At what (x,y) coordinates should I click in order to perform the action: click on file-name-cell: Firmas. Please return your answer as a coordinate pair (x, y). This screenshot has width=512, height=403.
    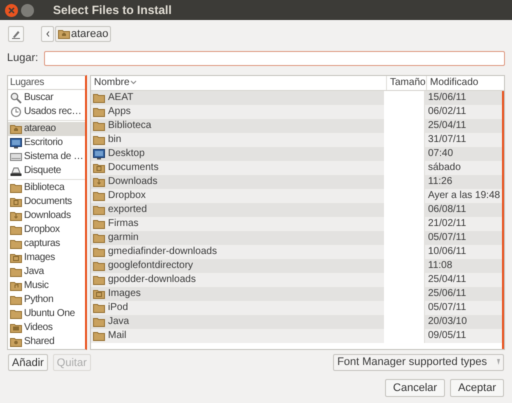
    Looking at the image, I should click on (237, 223).